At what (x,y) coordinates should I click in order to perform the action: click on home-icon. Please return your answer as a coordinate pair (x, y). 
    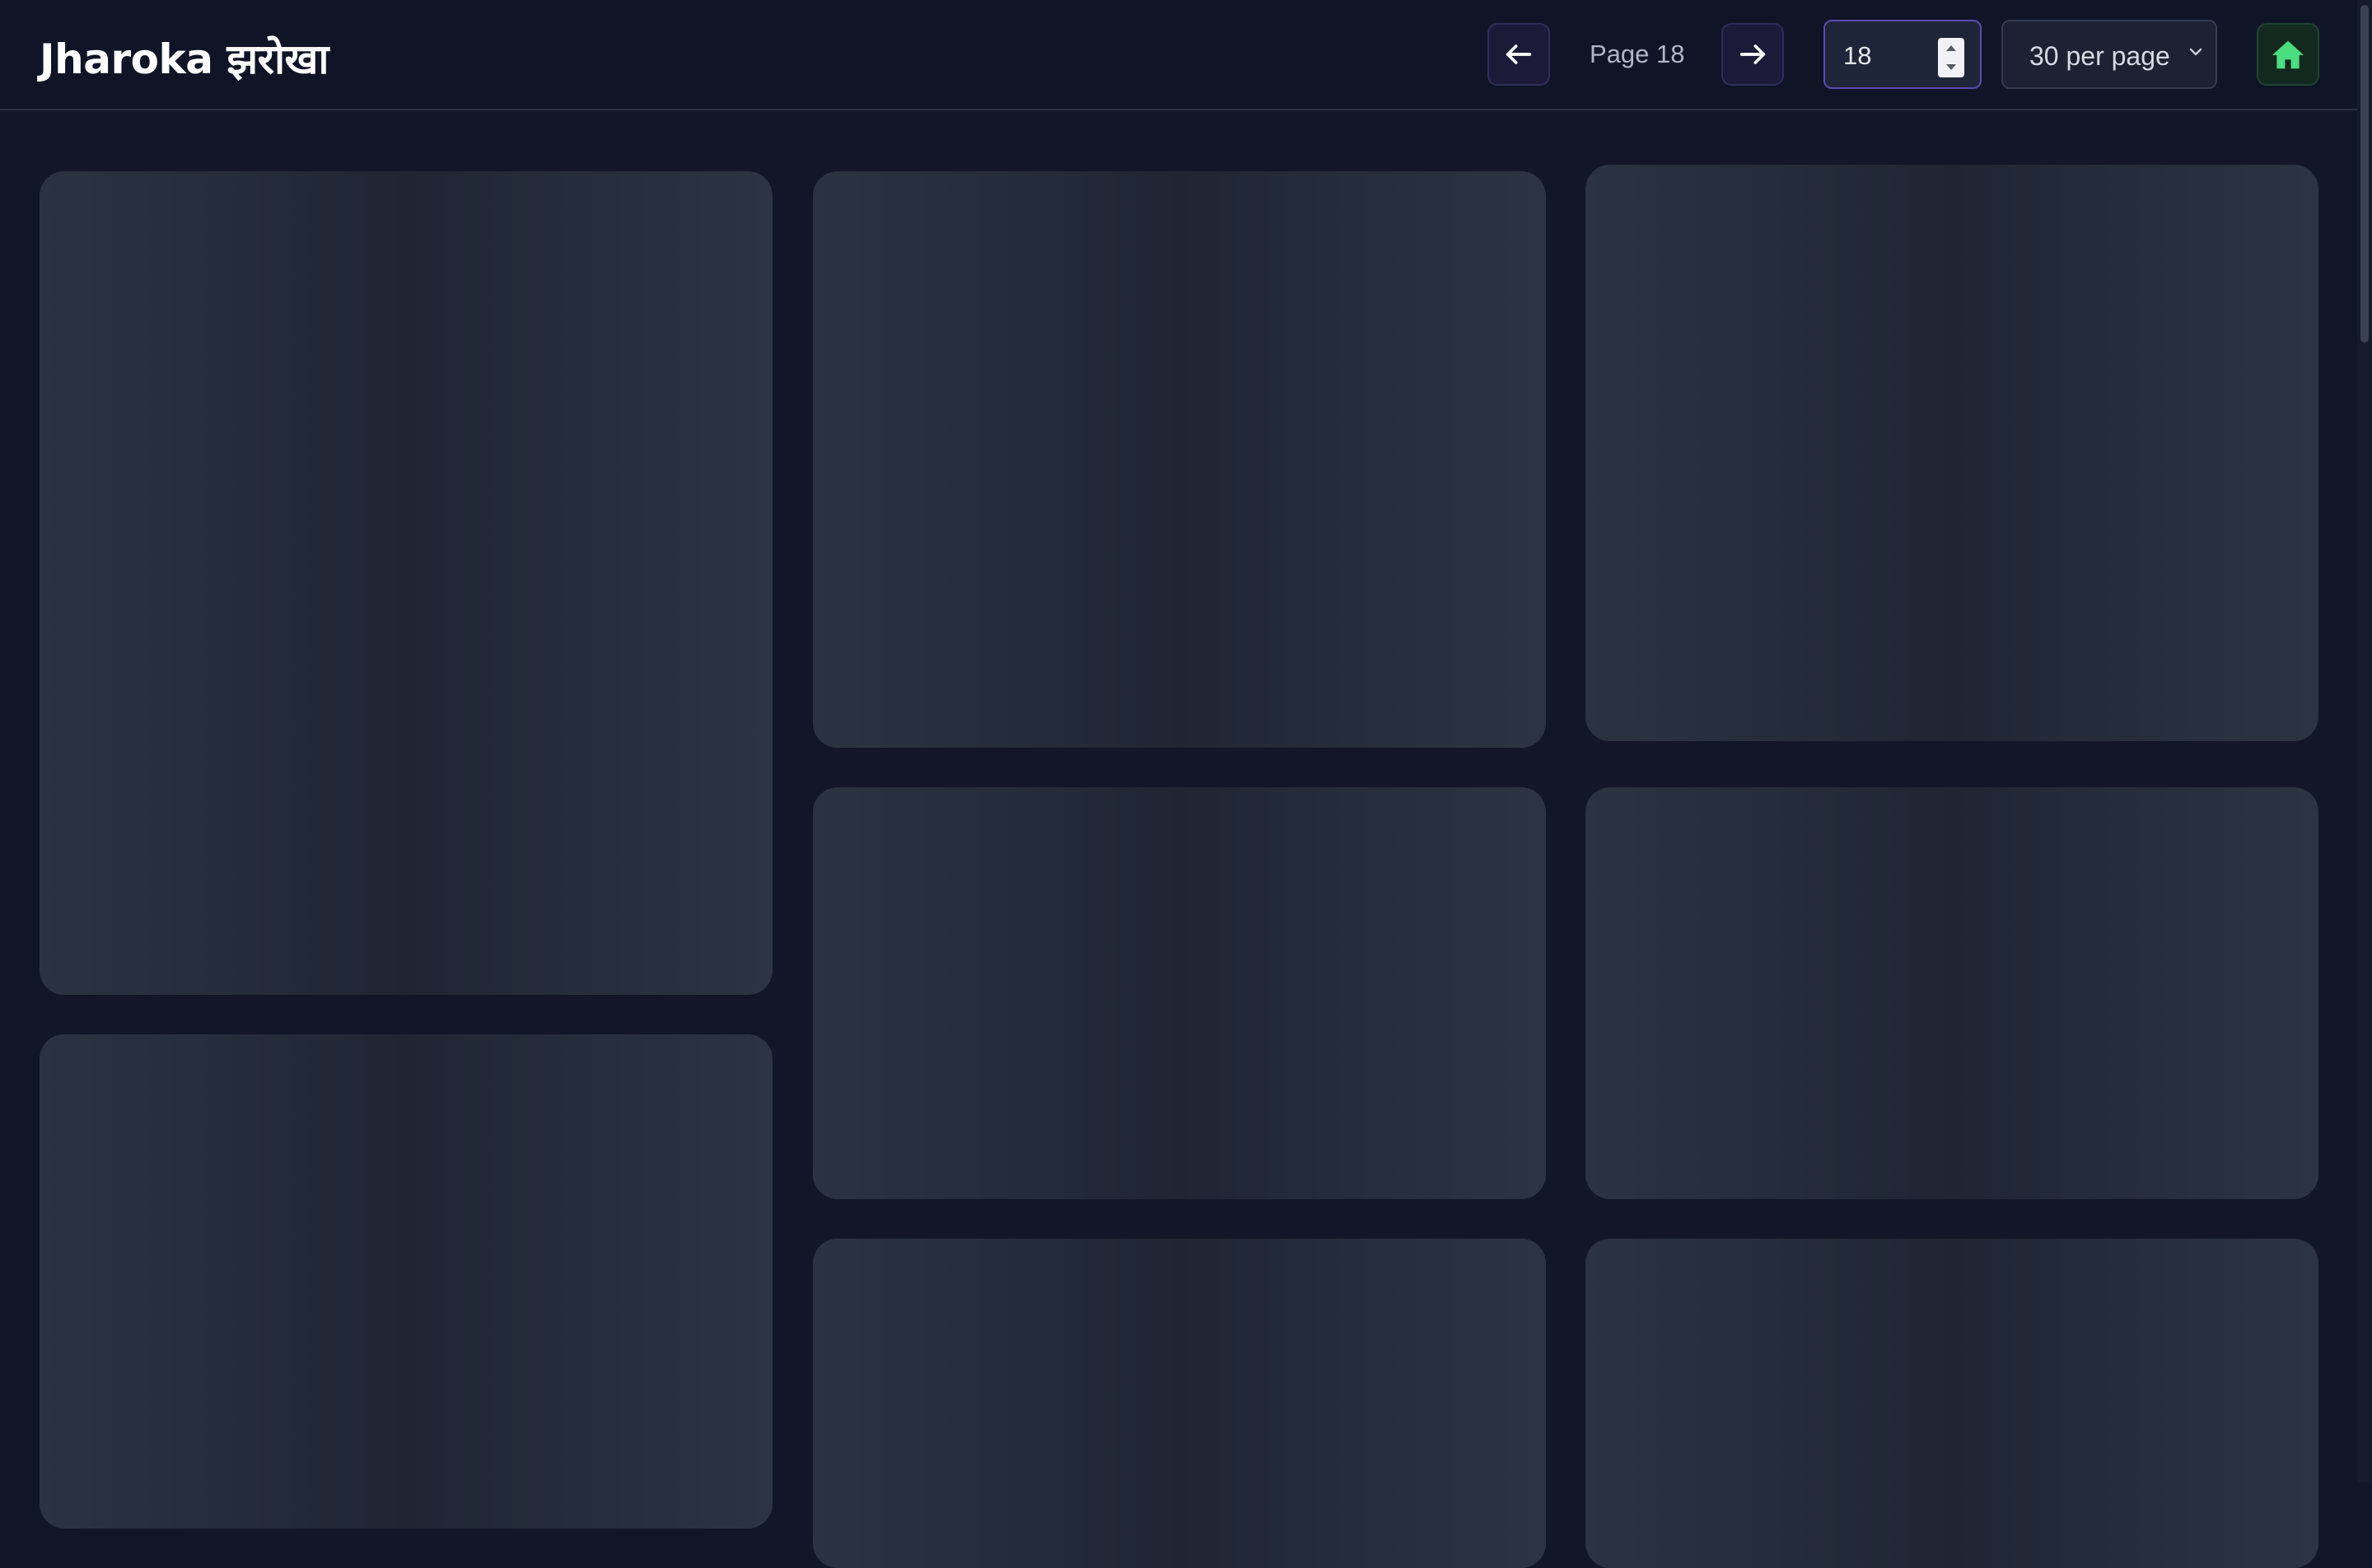
    Looking at the image, I should click on (2288, 54).